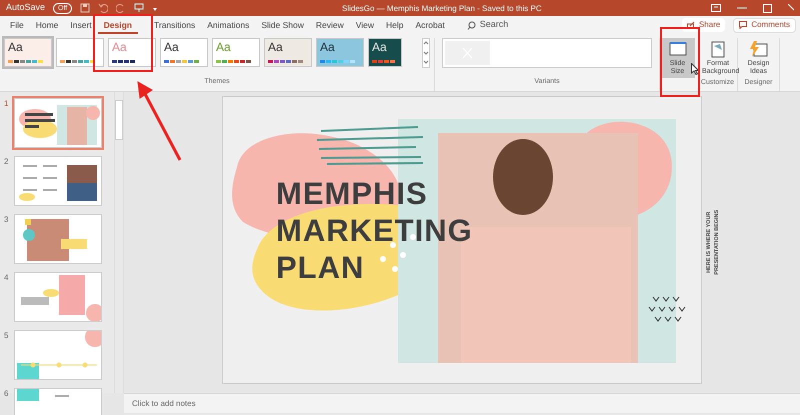  Describe the element at coordinates (17, 25) in the screenshot. I see `ribbon-tab: File` at that location.